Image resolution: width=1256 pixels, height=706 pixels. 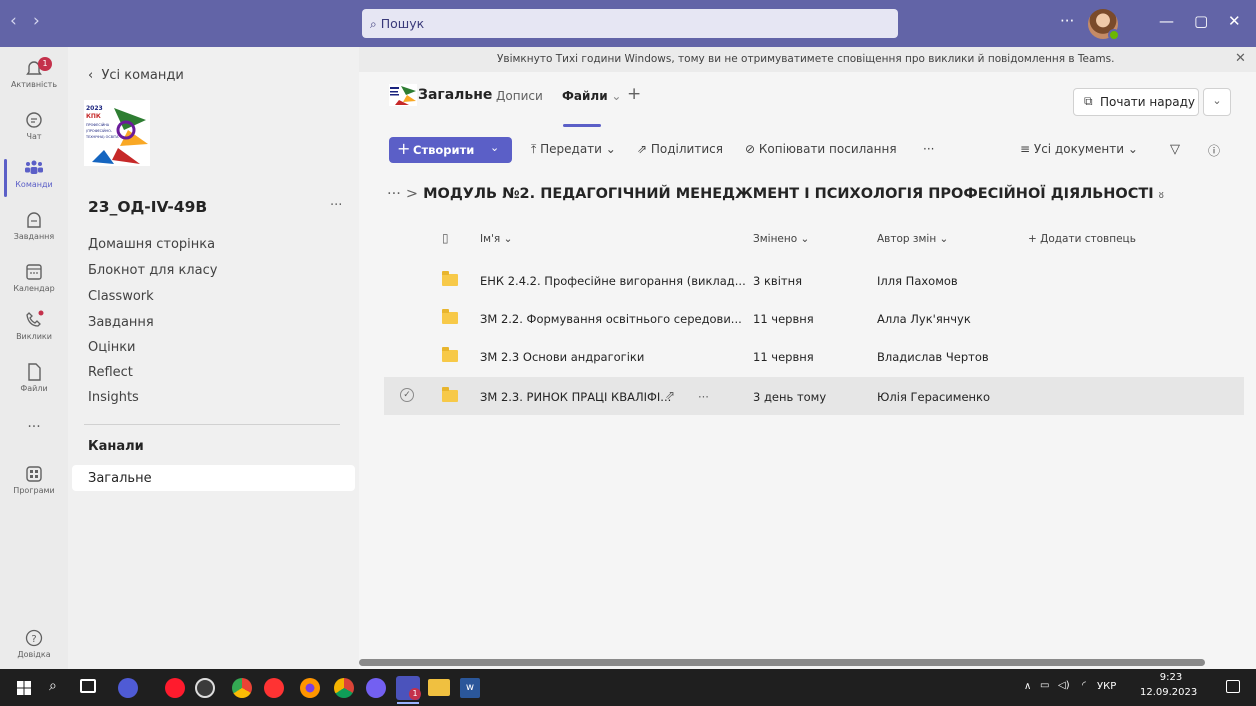 What do you see at coordinates (703, 397) in the screenshot?
I see `row-more-button: ···` at bounding box center [703, 397].